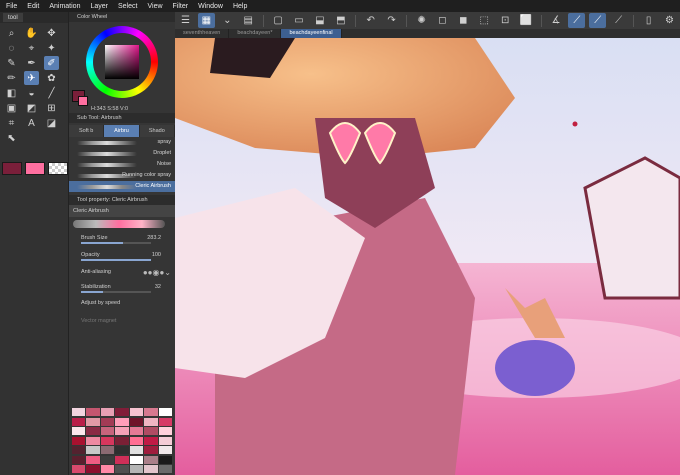 This screenshot has width=680, height=475. What do you see at coordinates (11, 78) in the screenshot?
I see `pencil-icon: ✏` at bounding box center [11, 78].